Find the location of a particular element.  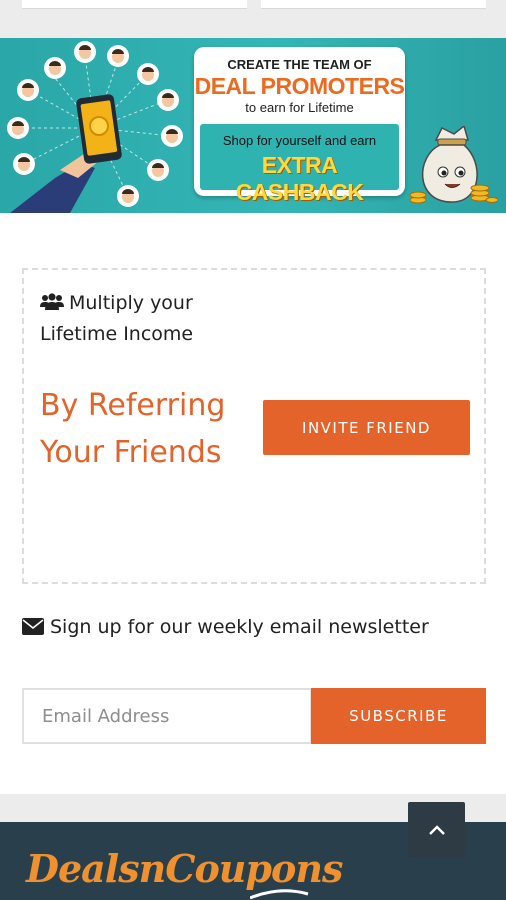

envelope-icon is located at coordinates (33, 626).